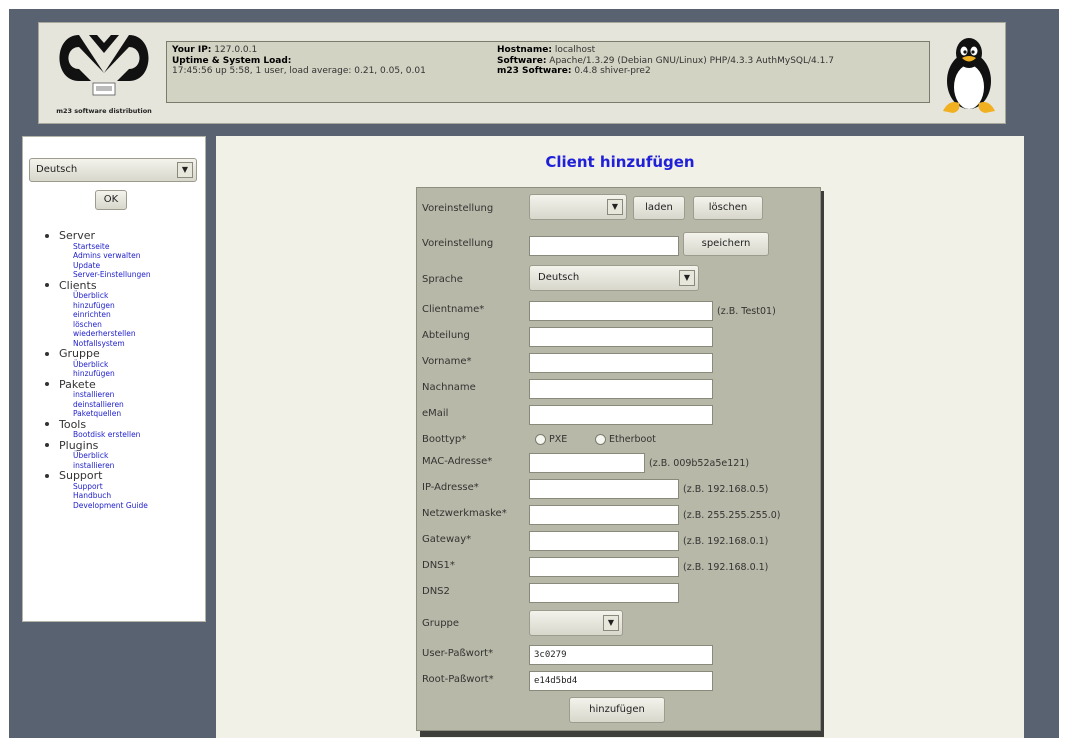 The image size is (1067, 738). I want to click on firstname-input, so click(621, 363).